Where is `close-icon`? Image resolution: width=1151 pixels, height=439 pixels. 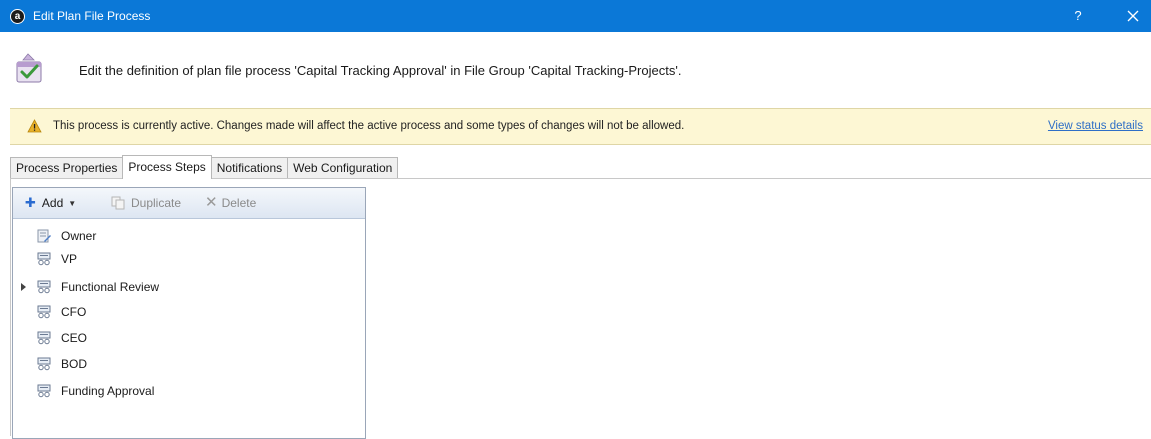 close-icon is located at coordinates (1133, 16).